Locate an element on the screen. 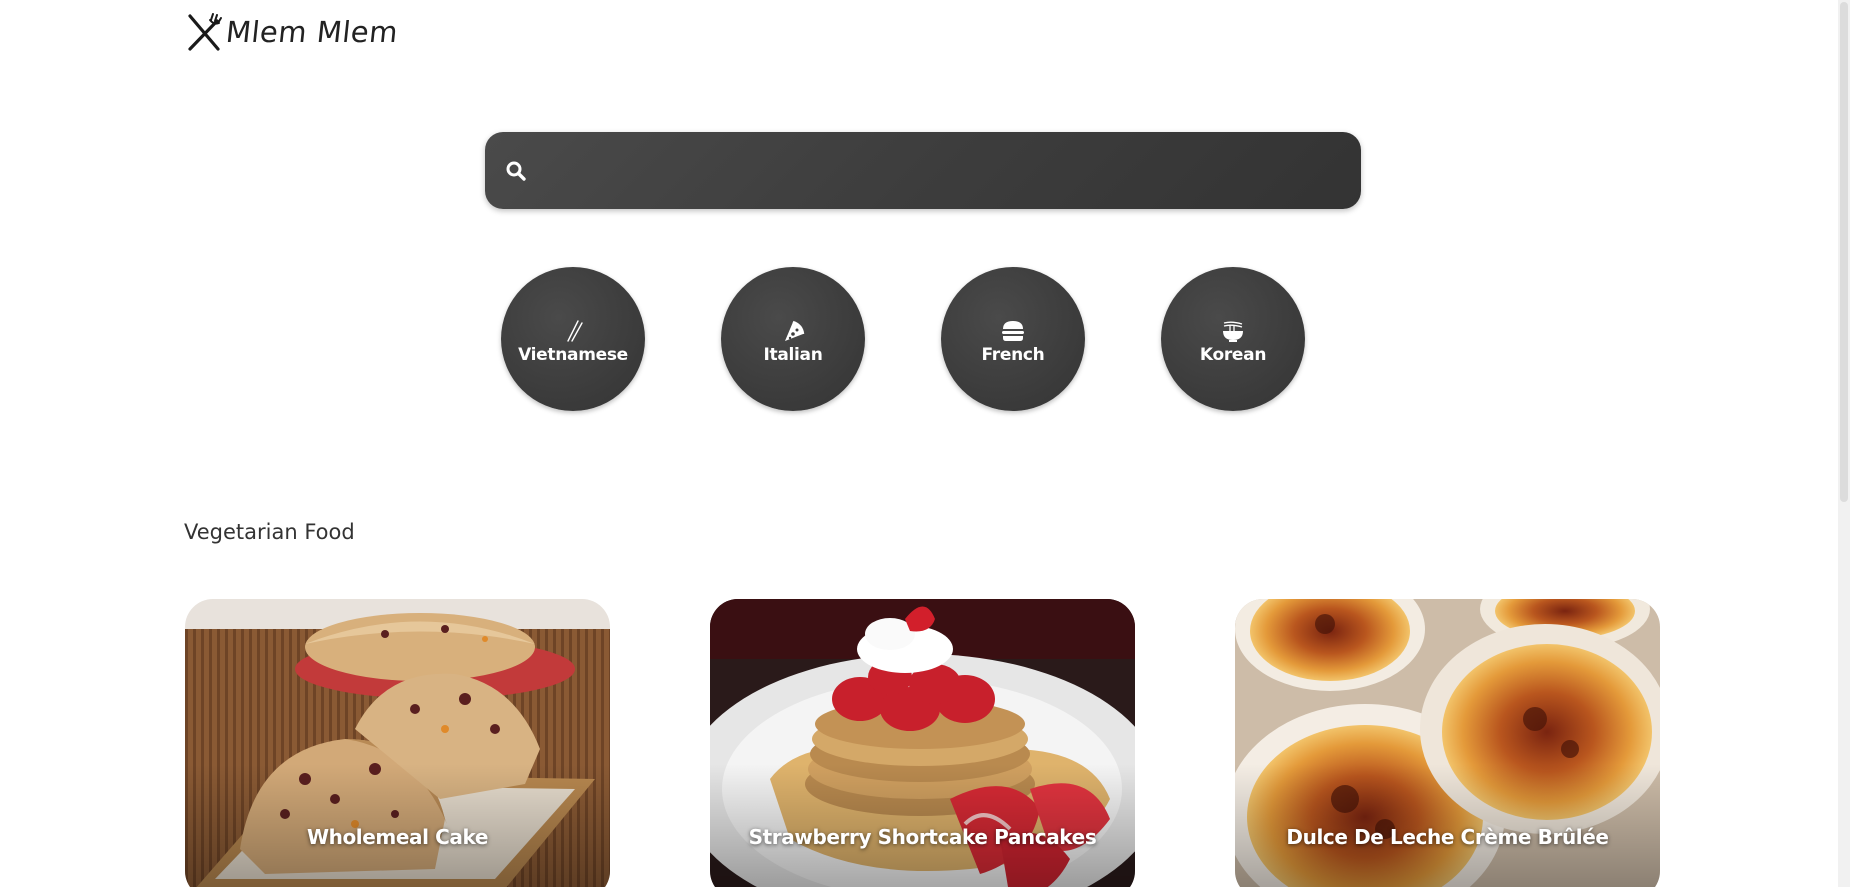  search-bar is located at coordinates (923, 170).